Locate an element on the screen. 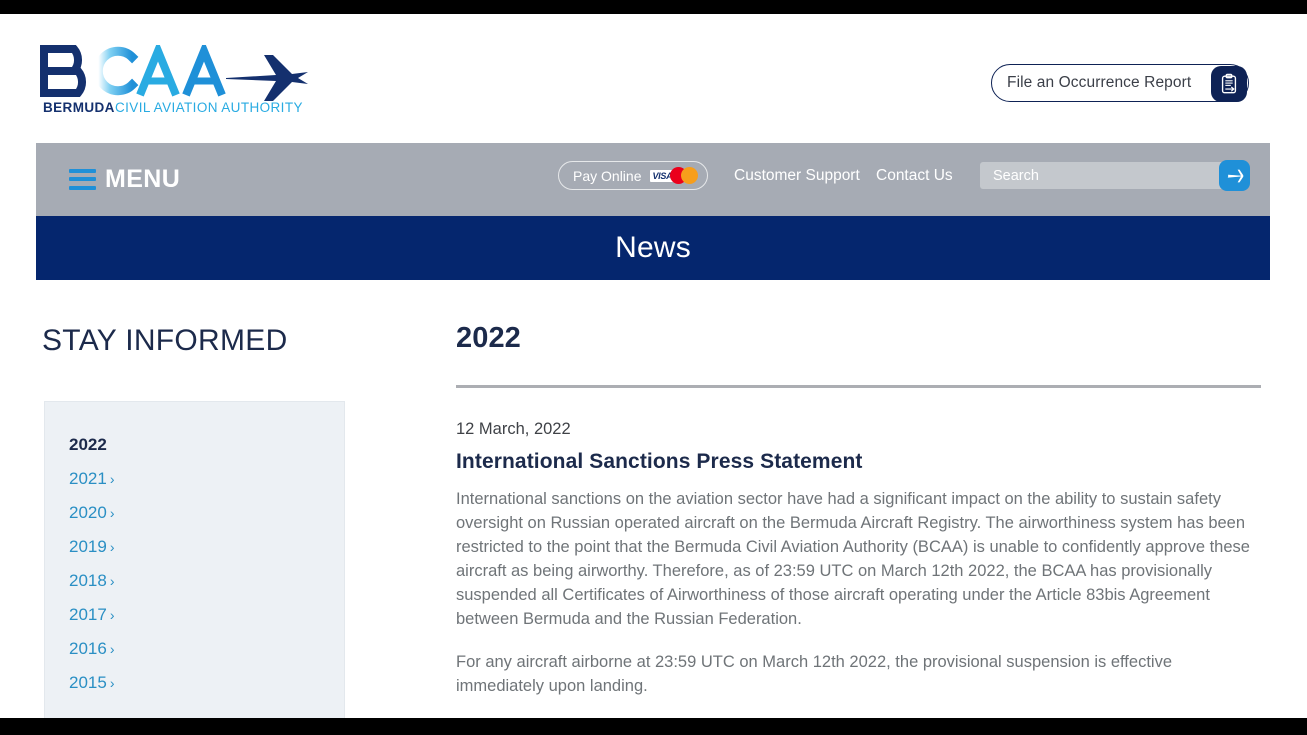  sidebar-item-label: 2019 is located at coordinates (88, 546).